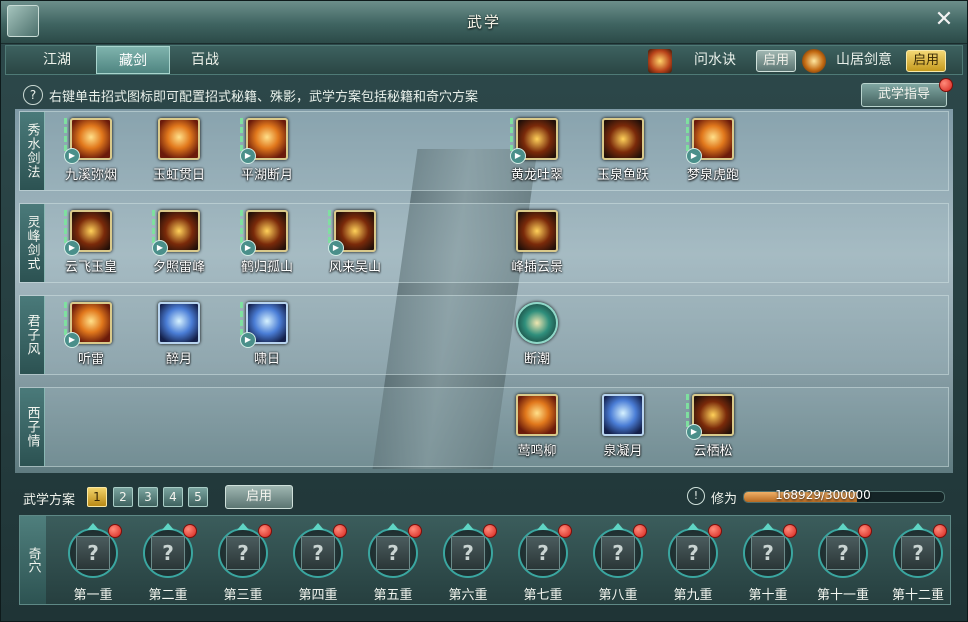 This screenshot has width=968, height=622. I want to click on guide-button: 武学指导, so click(904, 95).